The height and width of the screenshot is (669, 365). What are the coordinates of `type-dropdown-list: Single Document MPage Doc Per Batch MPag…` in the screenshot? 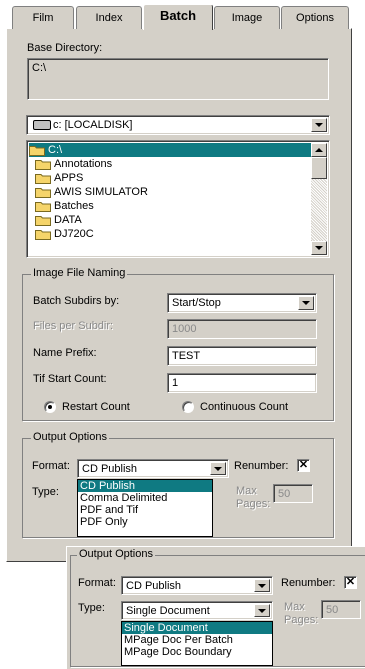 It's located at (197, 643).